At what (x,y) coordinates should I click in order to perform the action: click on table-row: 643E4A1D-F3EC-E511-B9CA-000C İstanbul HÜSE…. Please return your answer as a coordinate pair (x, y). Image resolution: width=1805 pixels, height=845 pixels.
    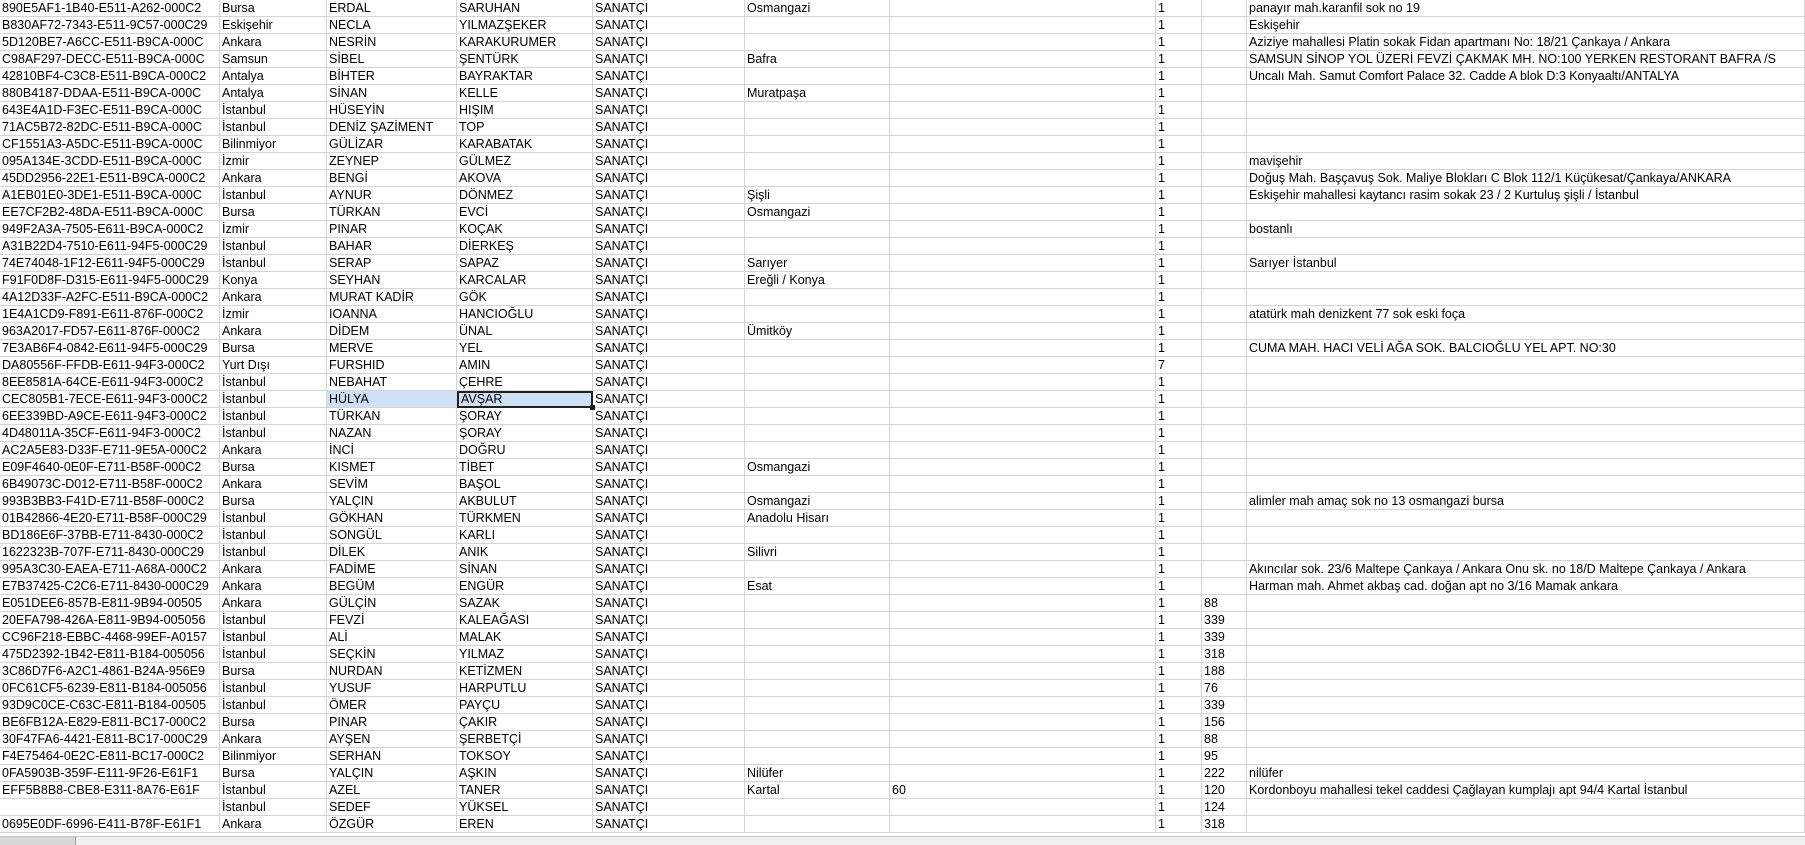
    Looking at the image, I should click on (902, 110).